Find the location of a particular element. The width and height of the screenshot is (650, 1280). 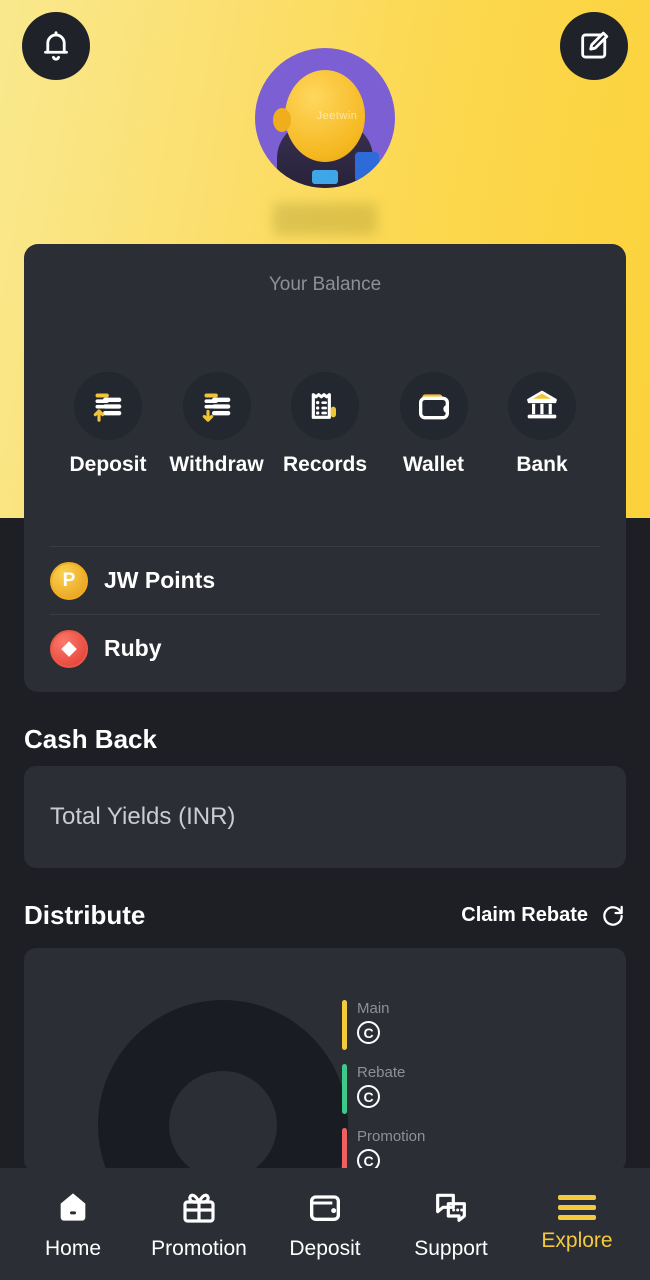

claim-rebate-button: Claim Rebate is located at coordinates (543, 916).